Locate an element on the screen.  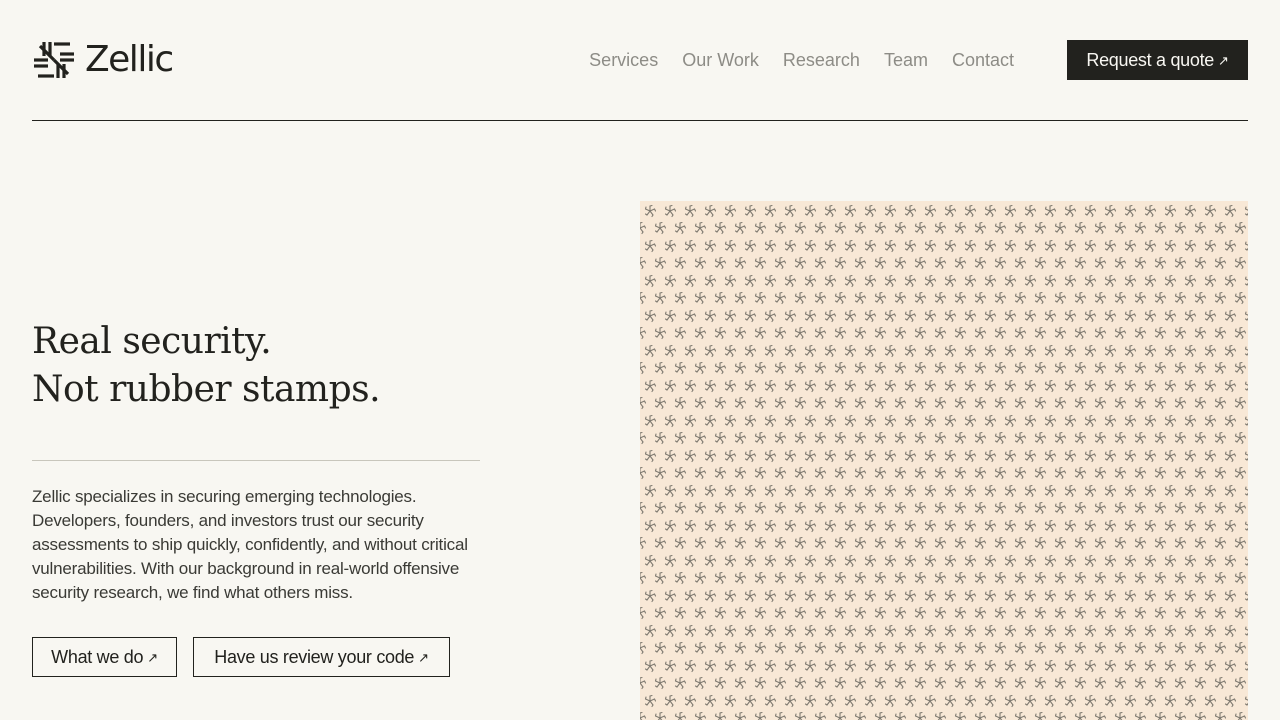
nav-item-contact: Contact is located at coordinates (983, 60).